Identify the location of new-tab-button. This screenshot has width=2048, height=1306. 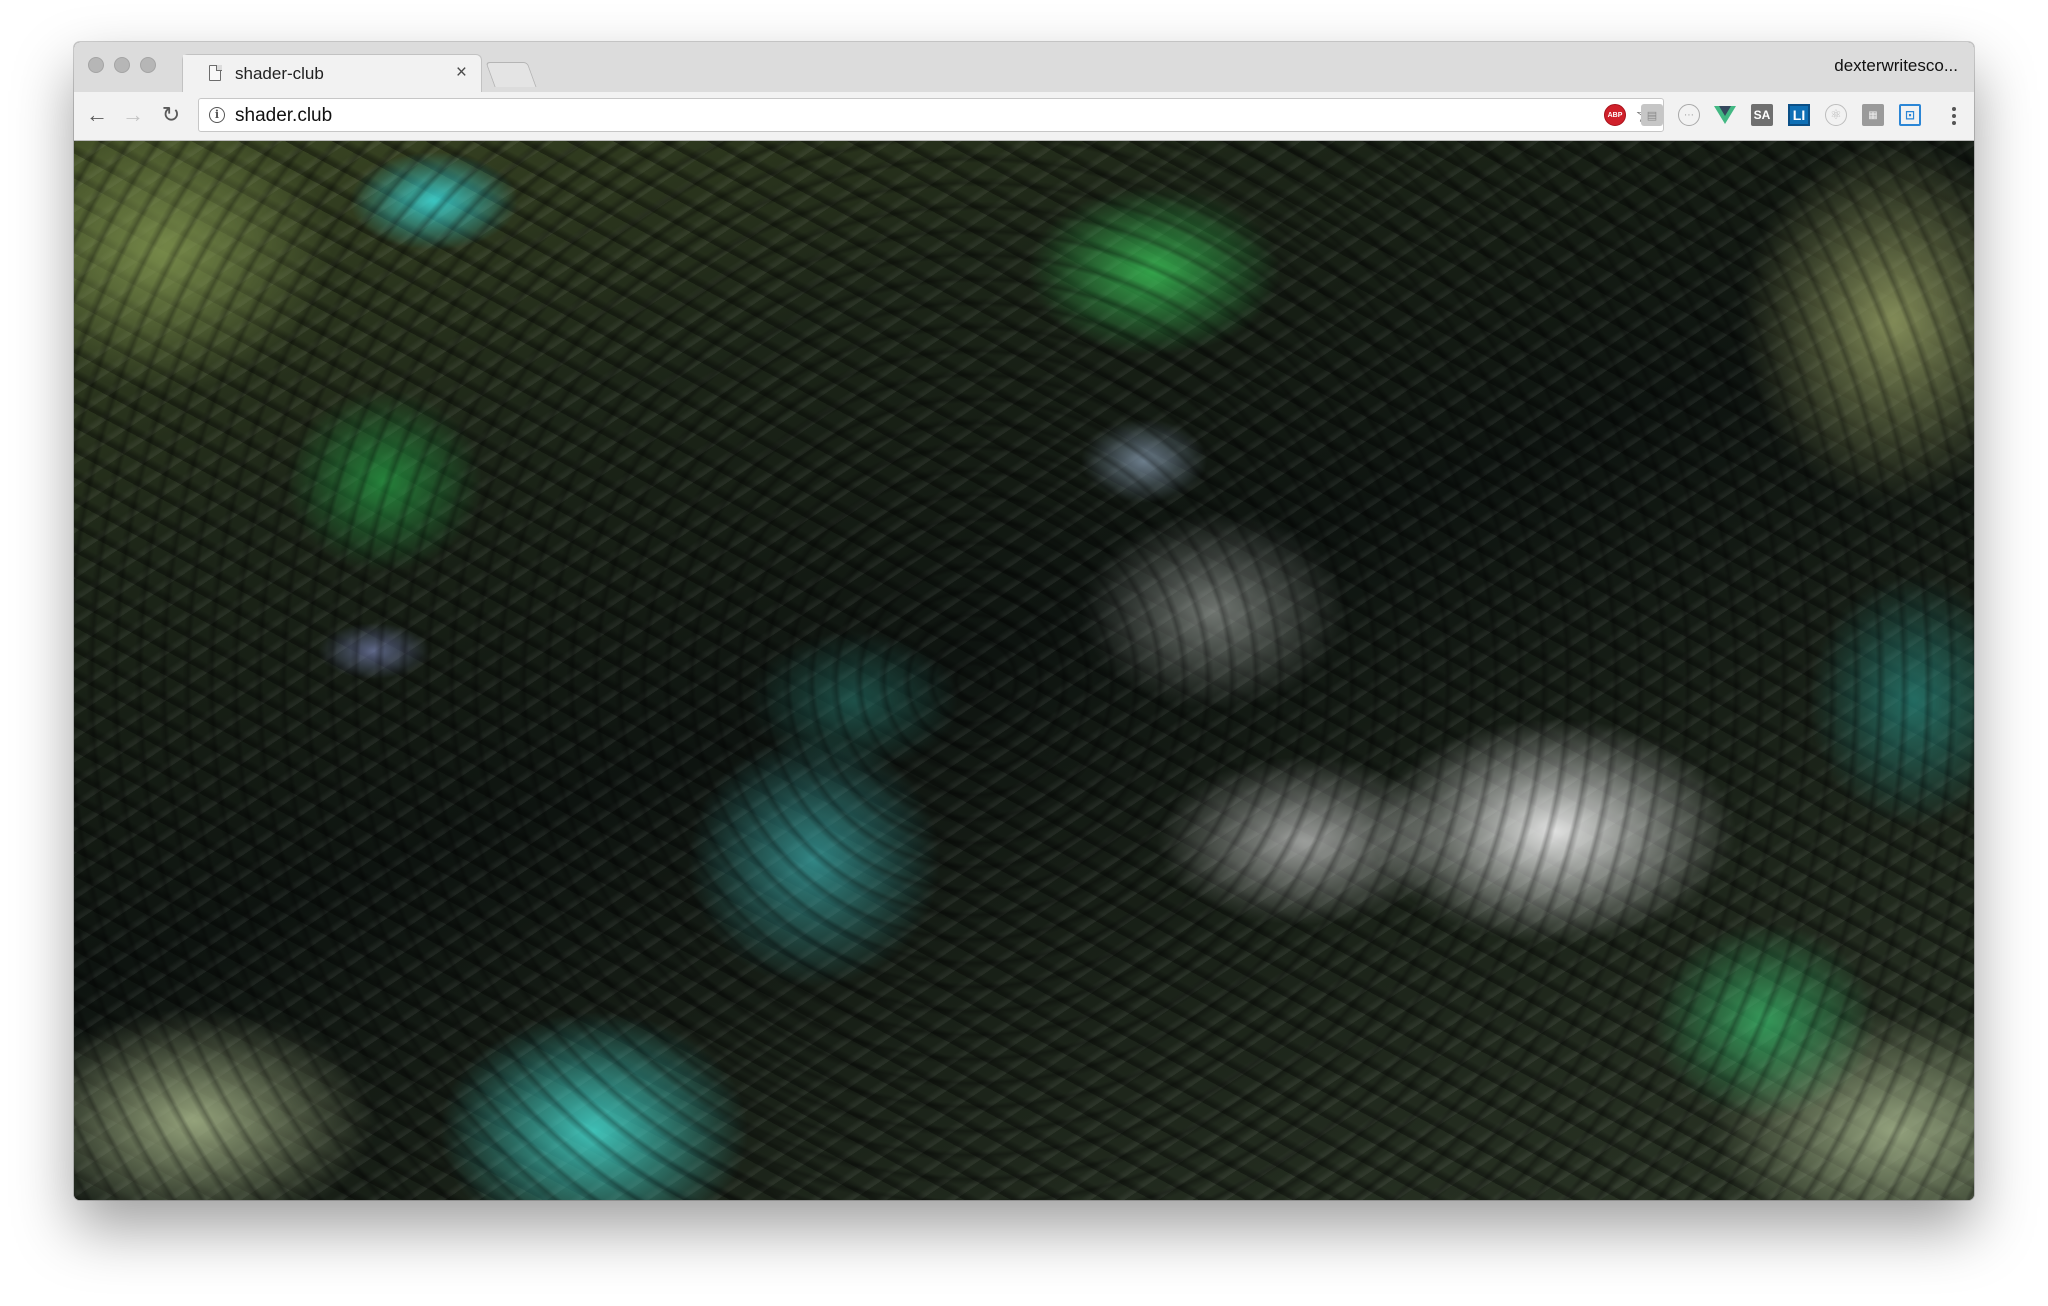
(511, 74).